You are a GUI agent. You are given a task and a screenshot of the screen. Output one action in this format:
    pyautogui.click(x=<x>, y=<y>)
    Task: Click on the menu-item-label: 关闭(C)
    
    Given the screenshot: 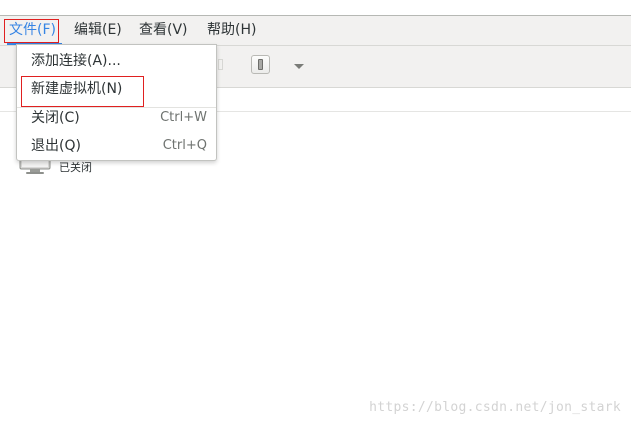 What is the action you would take?
    pyautogui.click(x=55, y=118)
    